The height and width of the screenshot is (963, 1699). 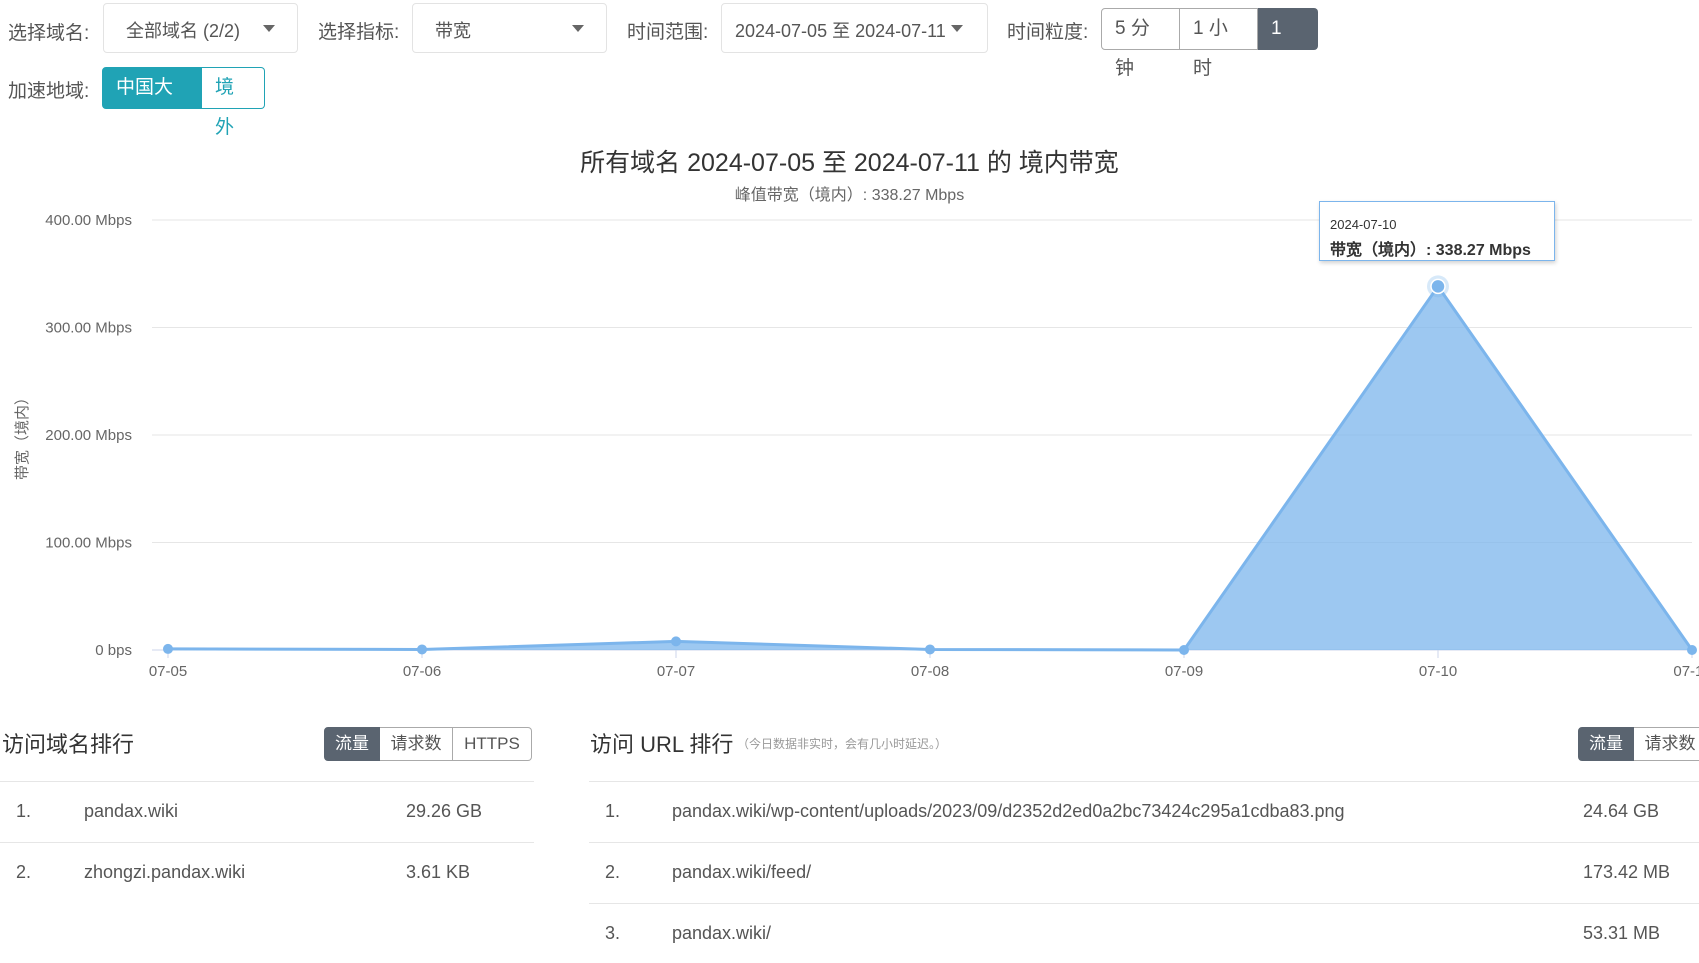 What do you see at coordinates (1438, 671) in the screenshot?
I see `x-tick-label: 07-10` at bounding box center [1438, 671].